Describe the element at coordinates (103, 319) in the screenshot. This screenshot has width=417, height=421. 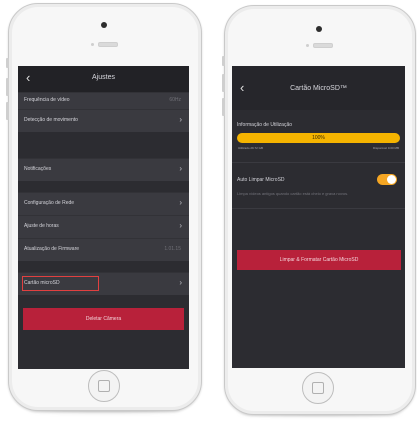
I see `delete-camera-button: Deletar Câmera` at that location.